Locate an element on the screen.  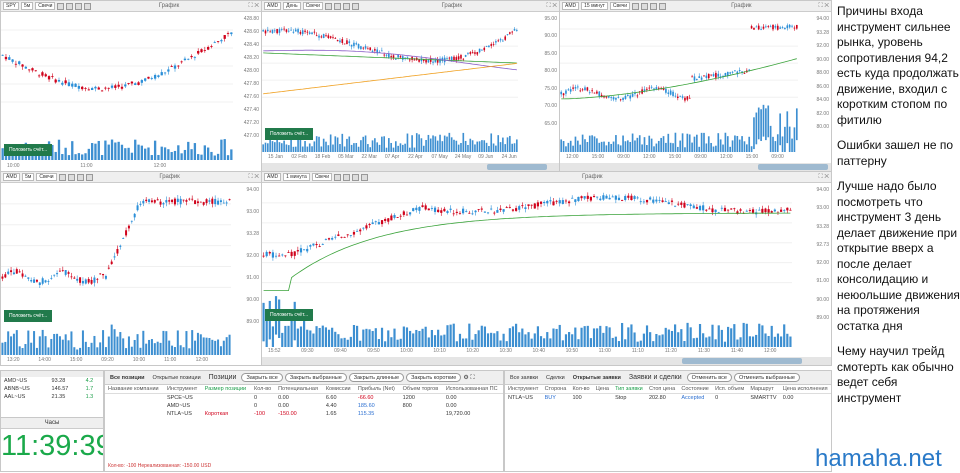
col-header: Сторона is located at coordinates (555, 389).